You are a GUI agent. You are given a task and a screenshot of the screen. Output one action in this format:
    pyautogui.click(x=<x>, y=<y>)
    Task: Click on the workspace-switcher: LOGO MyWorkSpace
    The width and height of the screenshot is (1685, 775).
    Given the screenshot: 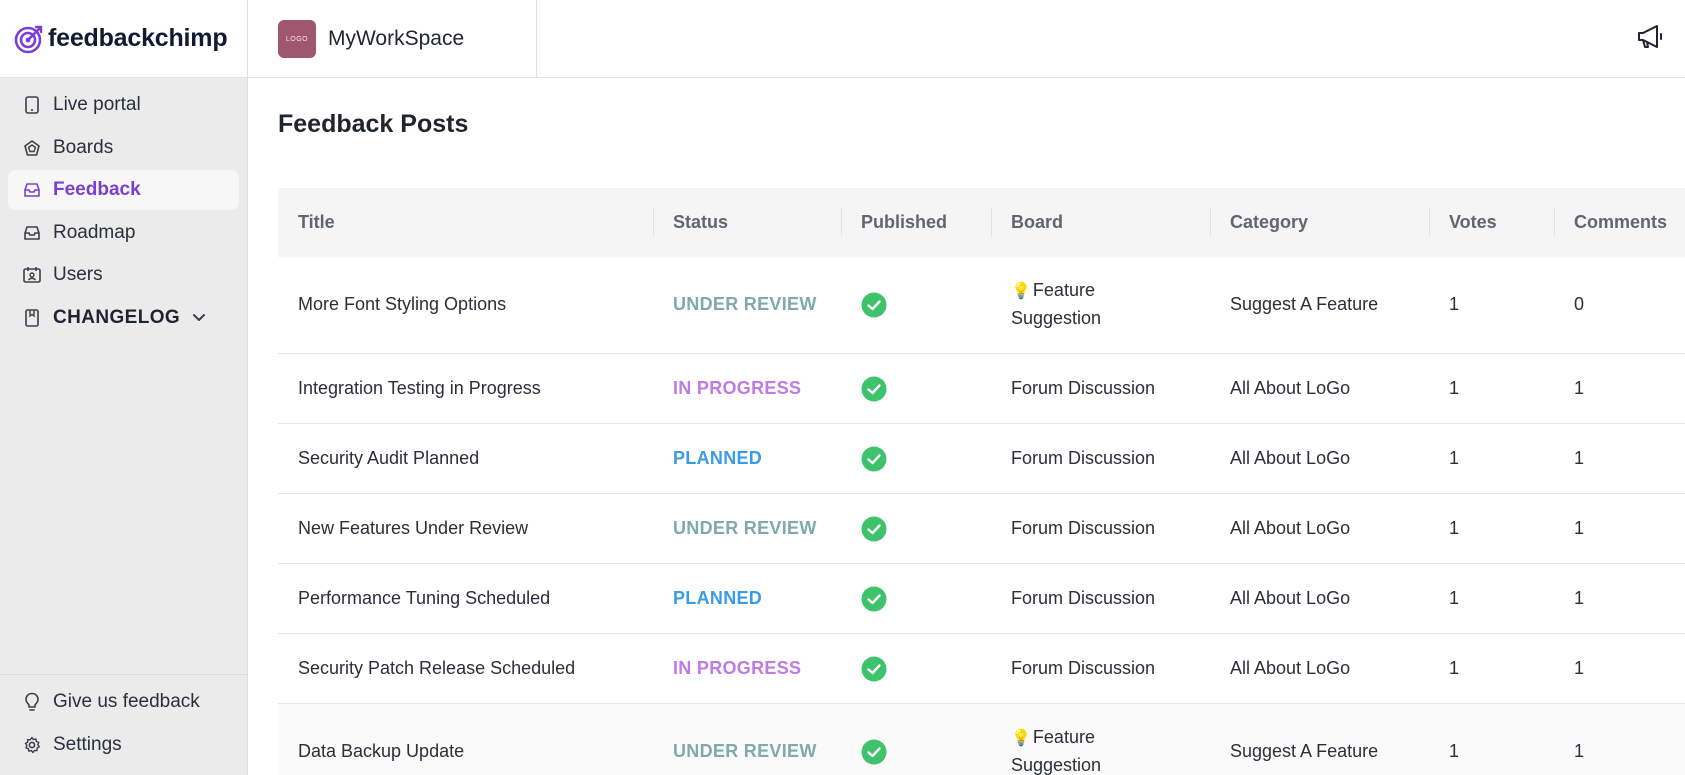 What is the action you would take?
    pyautogui.click(x=392, y=39)
    